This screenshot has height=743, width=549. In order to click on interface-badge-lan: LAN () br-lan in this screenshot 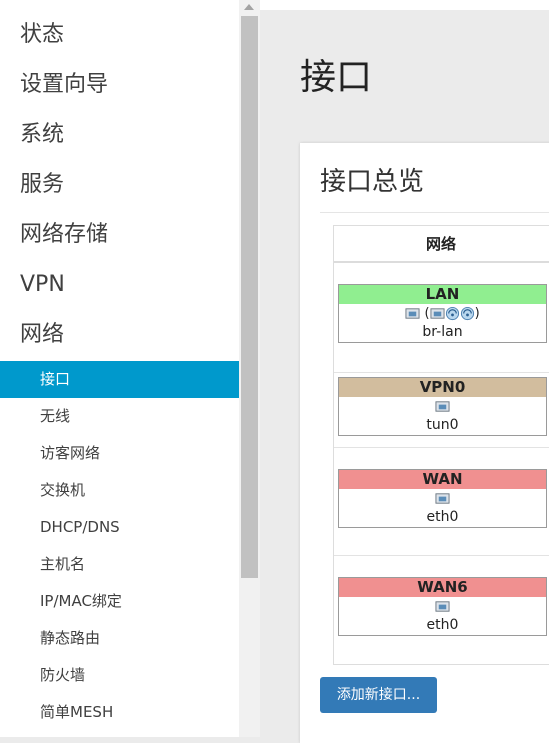, I will do `click(442, 313)`.